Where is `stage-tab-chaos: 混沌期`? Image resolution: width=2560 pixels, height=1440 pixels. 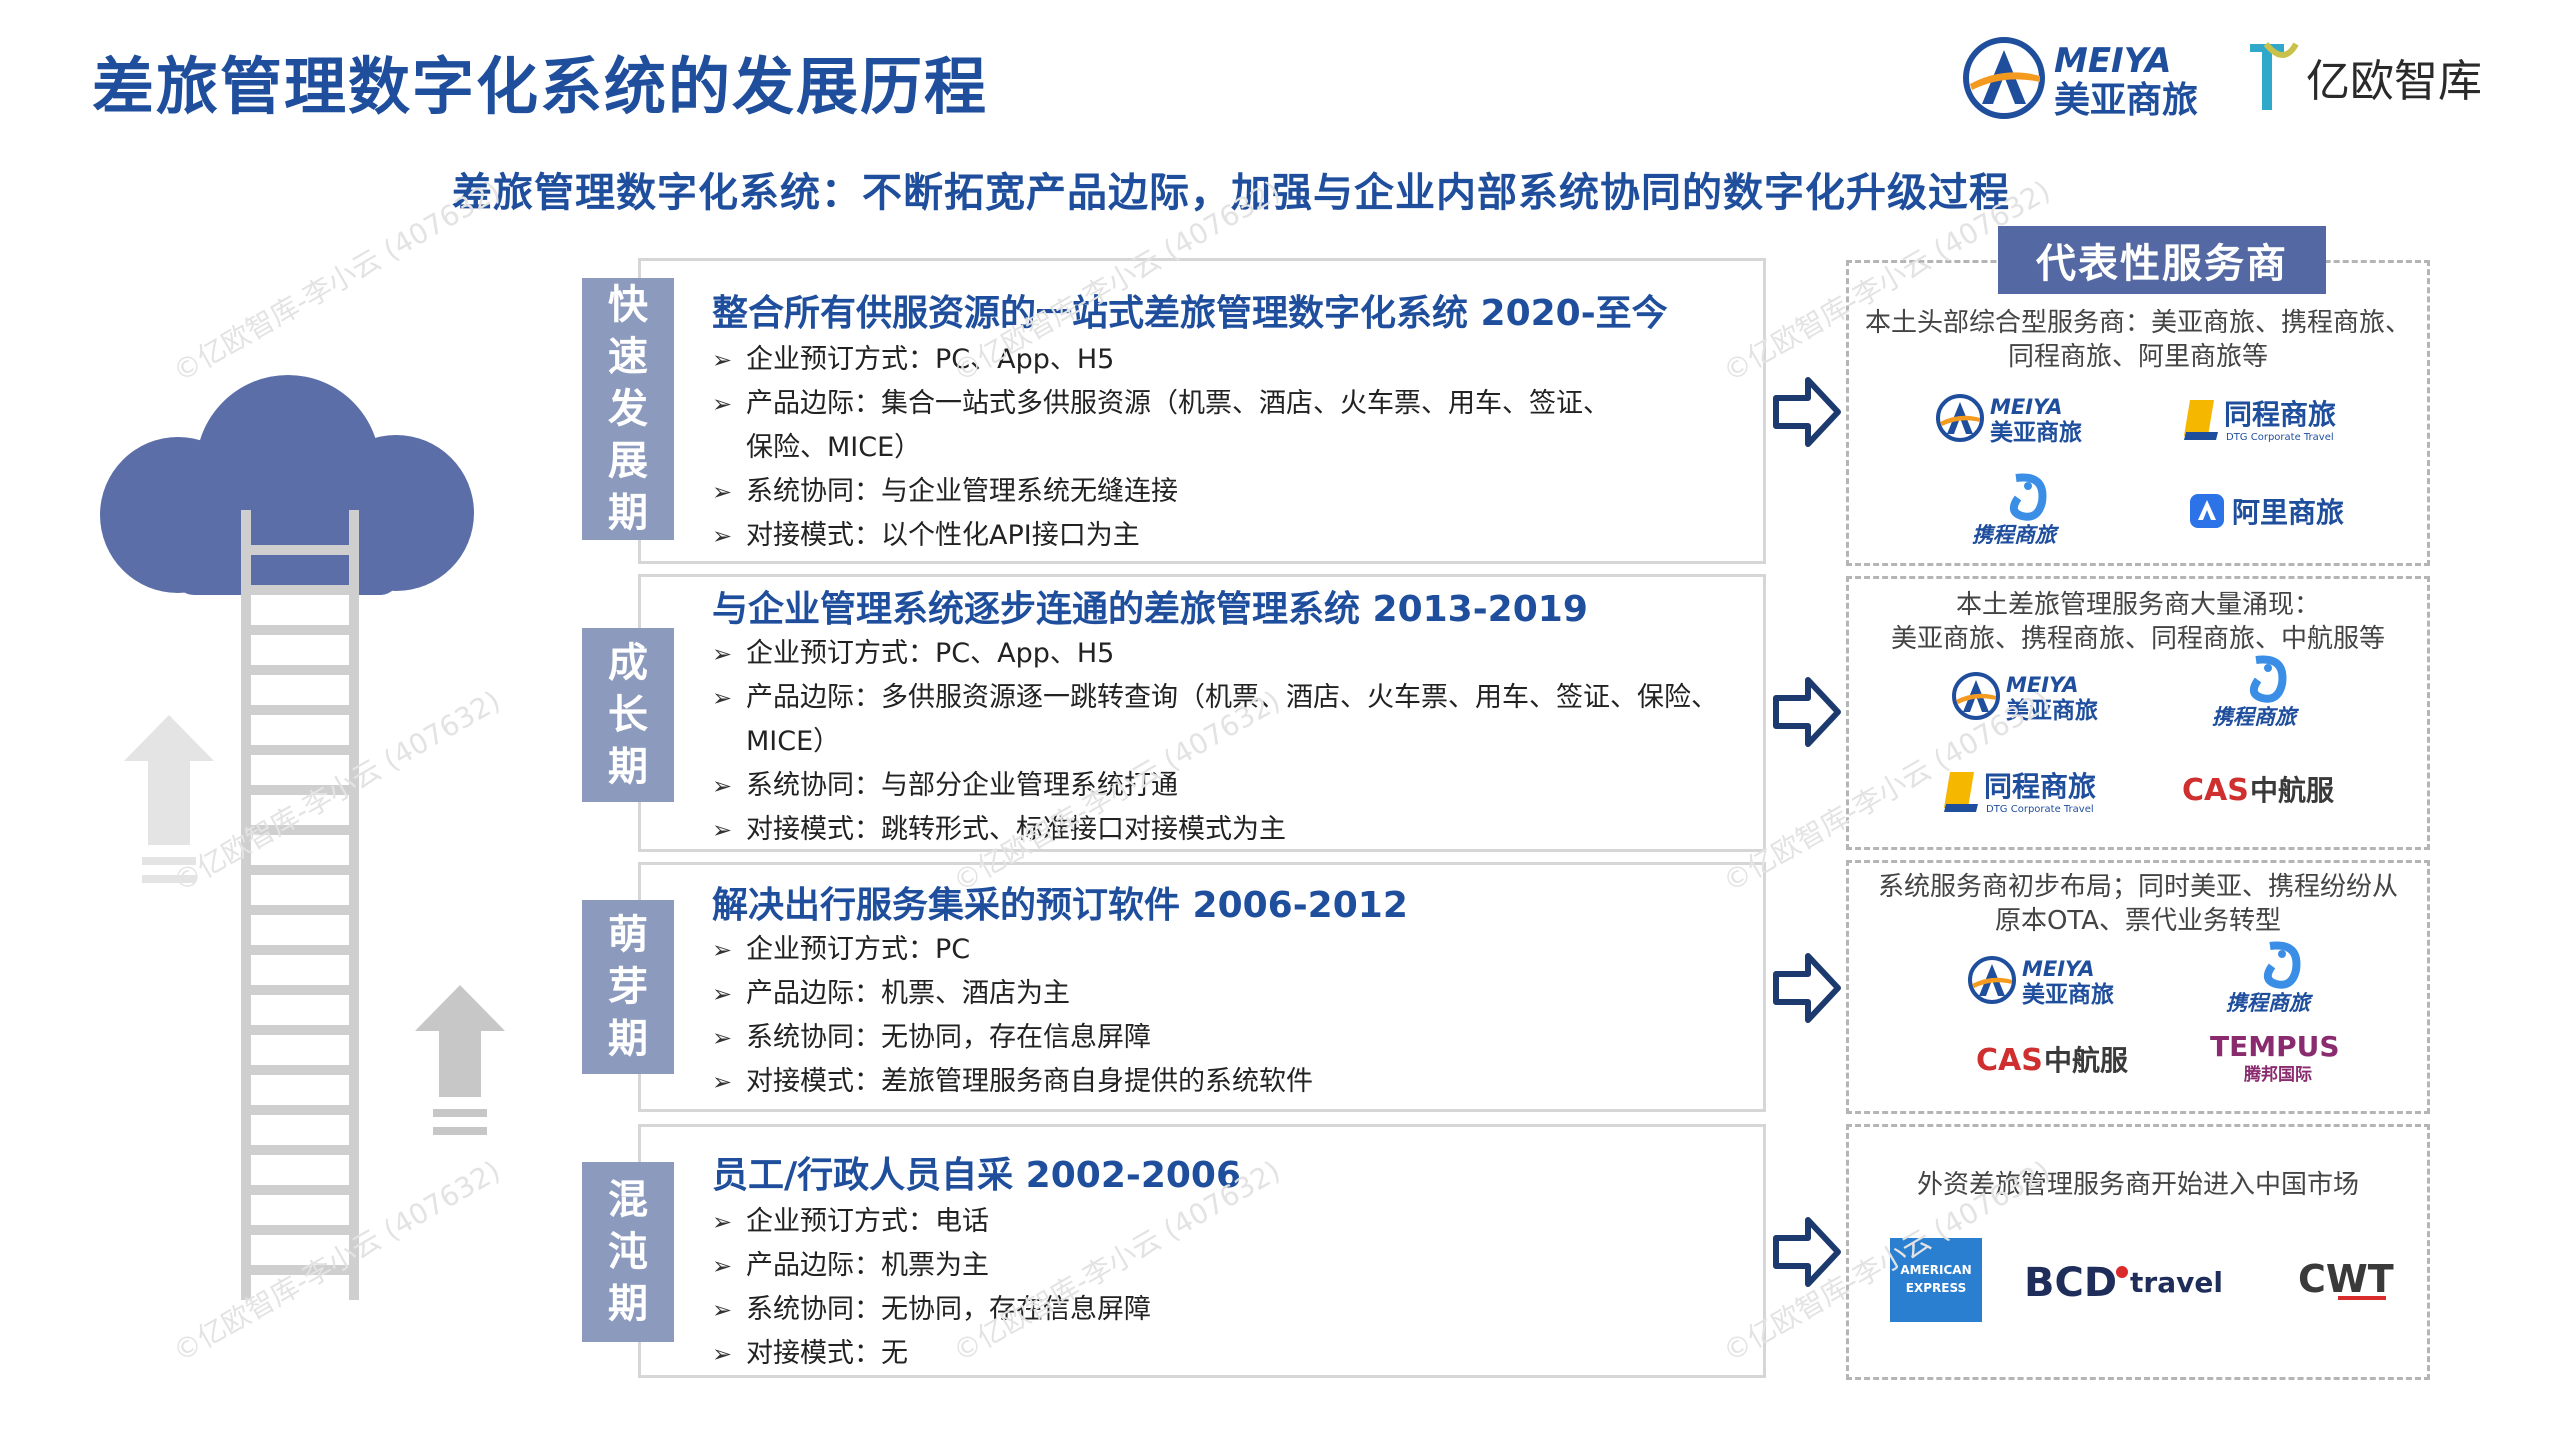 stage-tab-chaos: 混沌期 is located at coordinates (628, 1252).